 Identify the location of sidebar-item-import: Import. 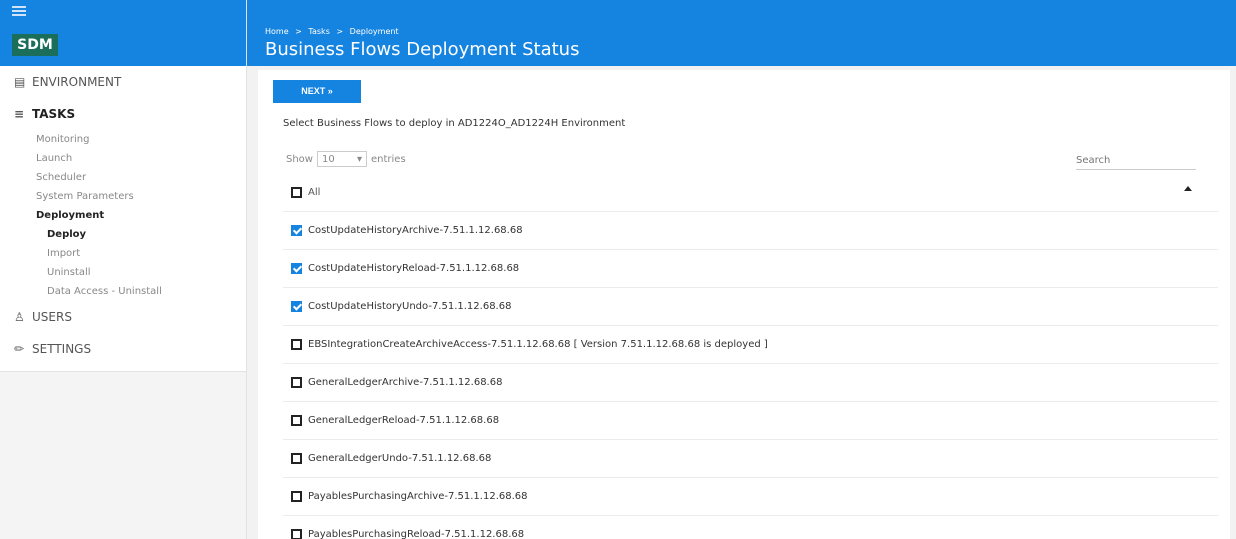
(123, 253).